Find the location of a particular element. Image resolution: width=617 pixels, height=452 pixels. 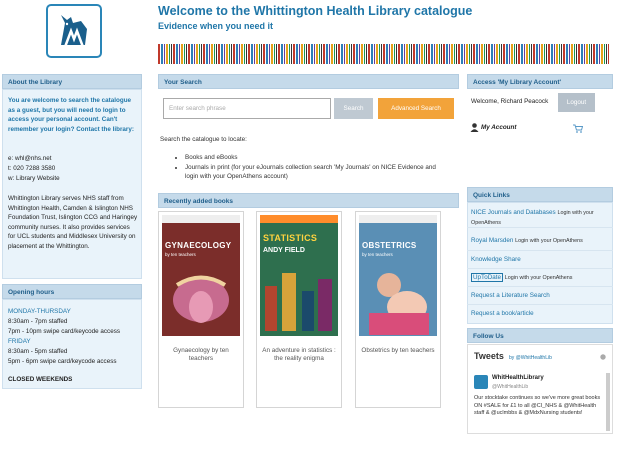

quick-link-label: NICE Journals and Databases is located at coordinates (513, 212).